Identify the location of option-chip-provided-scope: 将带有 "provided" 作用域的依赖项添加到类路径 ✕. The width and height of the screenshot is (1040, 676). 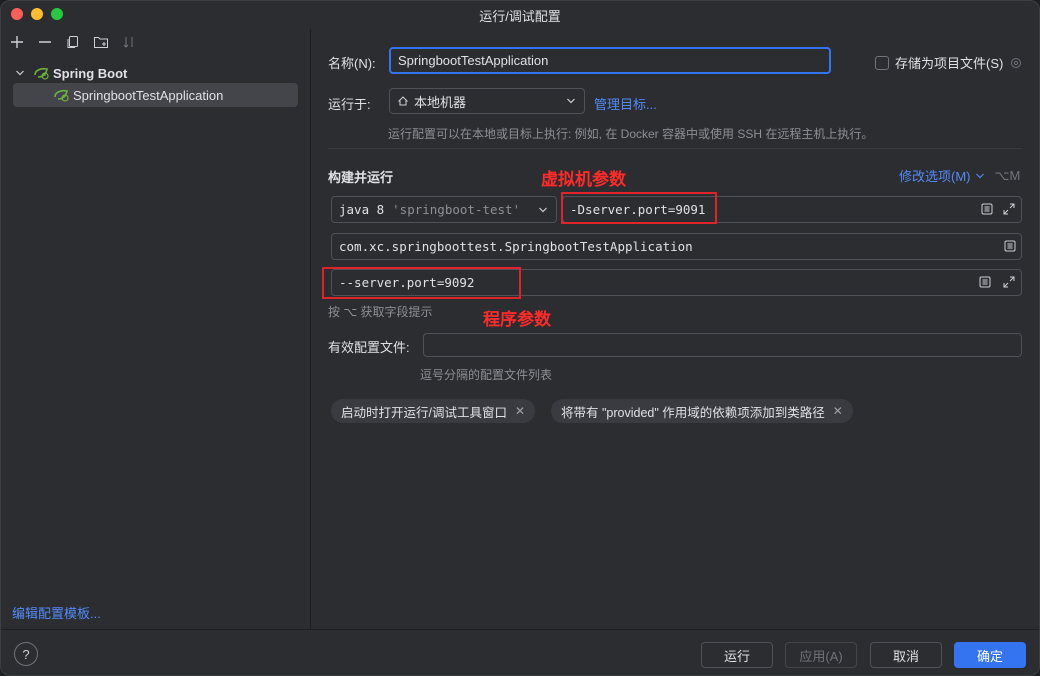
(702, 411).